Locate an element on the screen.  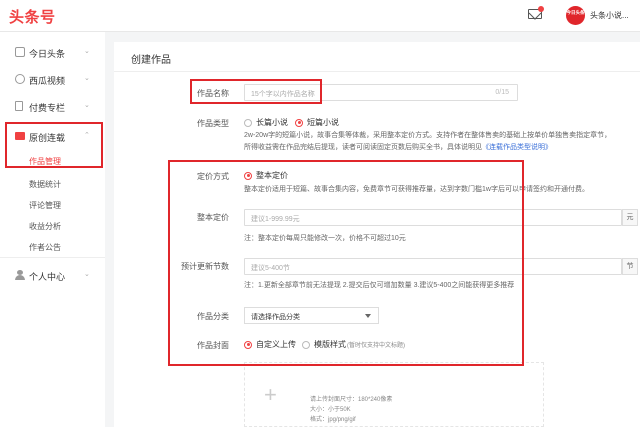
radio-custom-upload: 自定义上传 is located at coordinates (270, 344).